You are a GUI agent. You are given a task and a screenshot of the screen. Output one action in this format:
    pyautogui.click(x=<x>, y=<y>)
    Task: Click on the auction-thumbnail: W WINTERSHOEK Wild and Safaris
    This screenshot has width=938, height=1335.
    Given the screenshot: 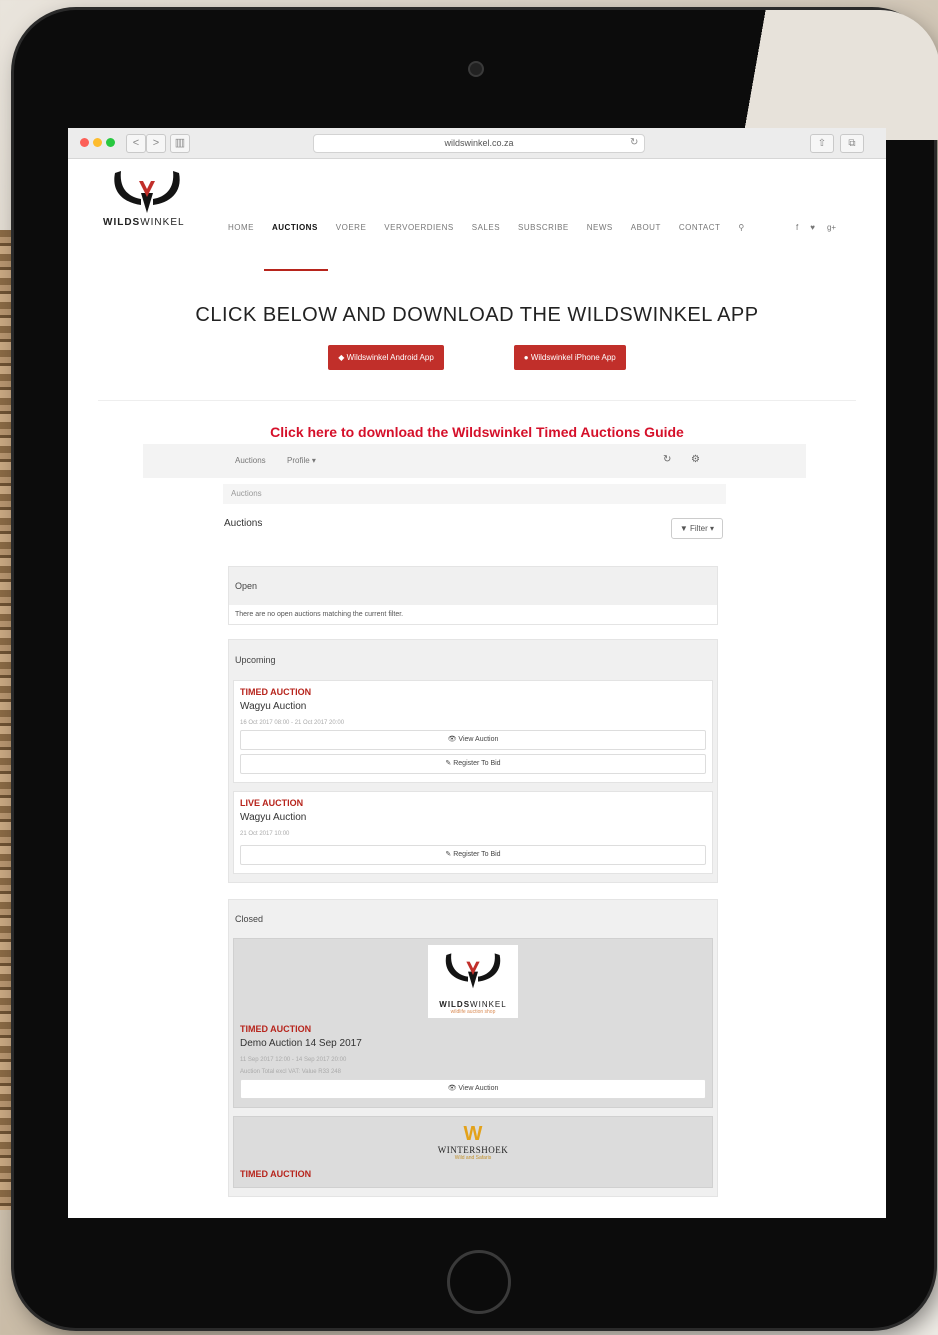 What is the action you would take?
    pyautogui.click(x=473, y=1142)
    